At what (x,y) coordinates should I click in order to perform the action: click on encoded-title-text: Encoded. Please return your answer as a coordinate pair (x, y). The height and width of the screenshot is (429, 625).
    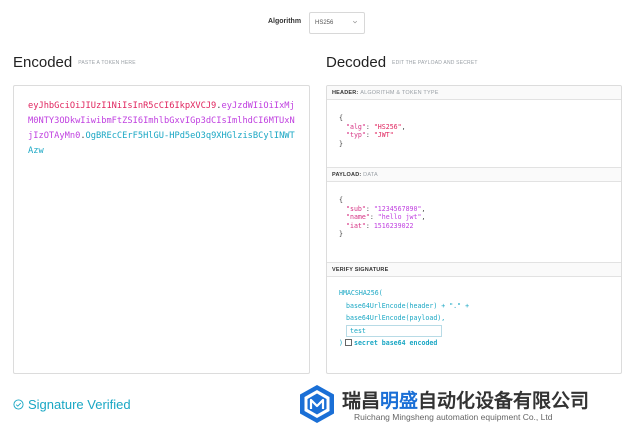
    Looking at the image, I should click on (43, 62).